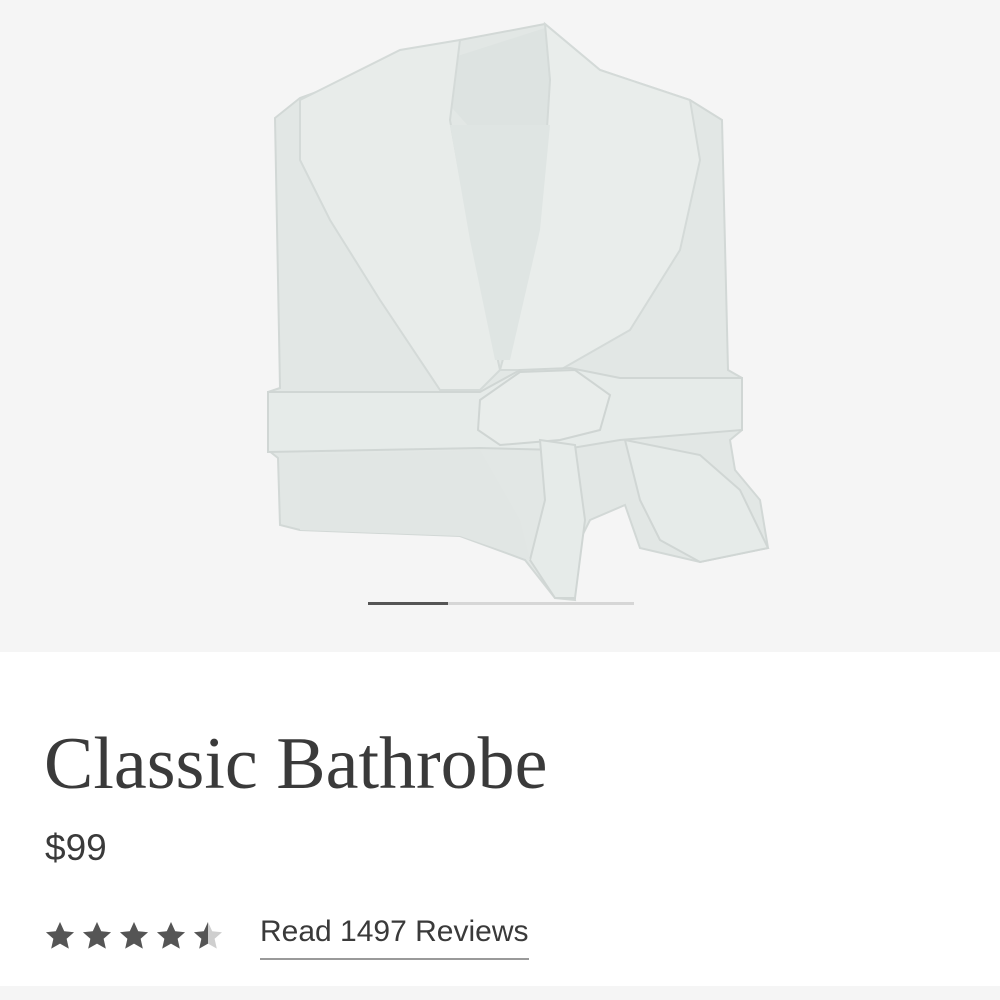 Image resolution: width=1000 pixels, height=1000 pixels. Describe the element at coordinates (394, 936) in the screenshot. I see `read-reviews-link: Read 1497 Reviews` at that location.